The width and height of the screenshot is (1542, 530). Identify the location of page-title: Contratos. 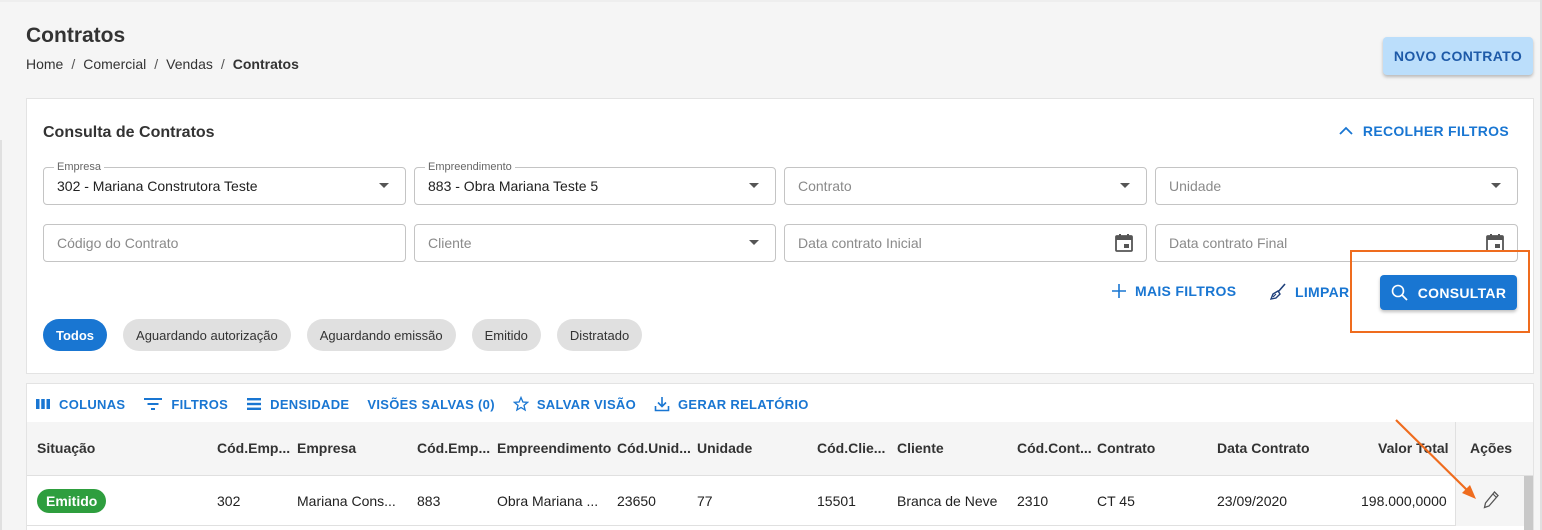
(76, 35).